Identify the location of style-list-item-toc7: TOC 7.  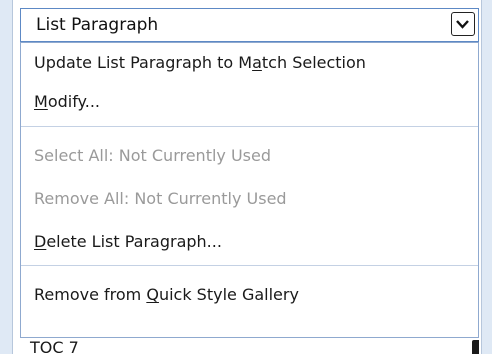
(54, 346).